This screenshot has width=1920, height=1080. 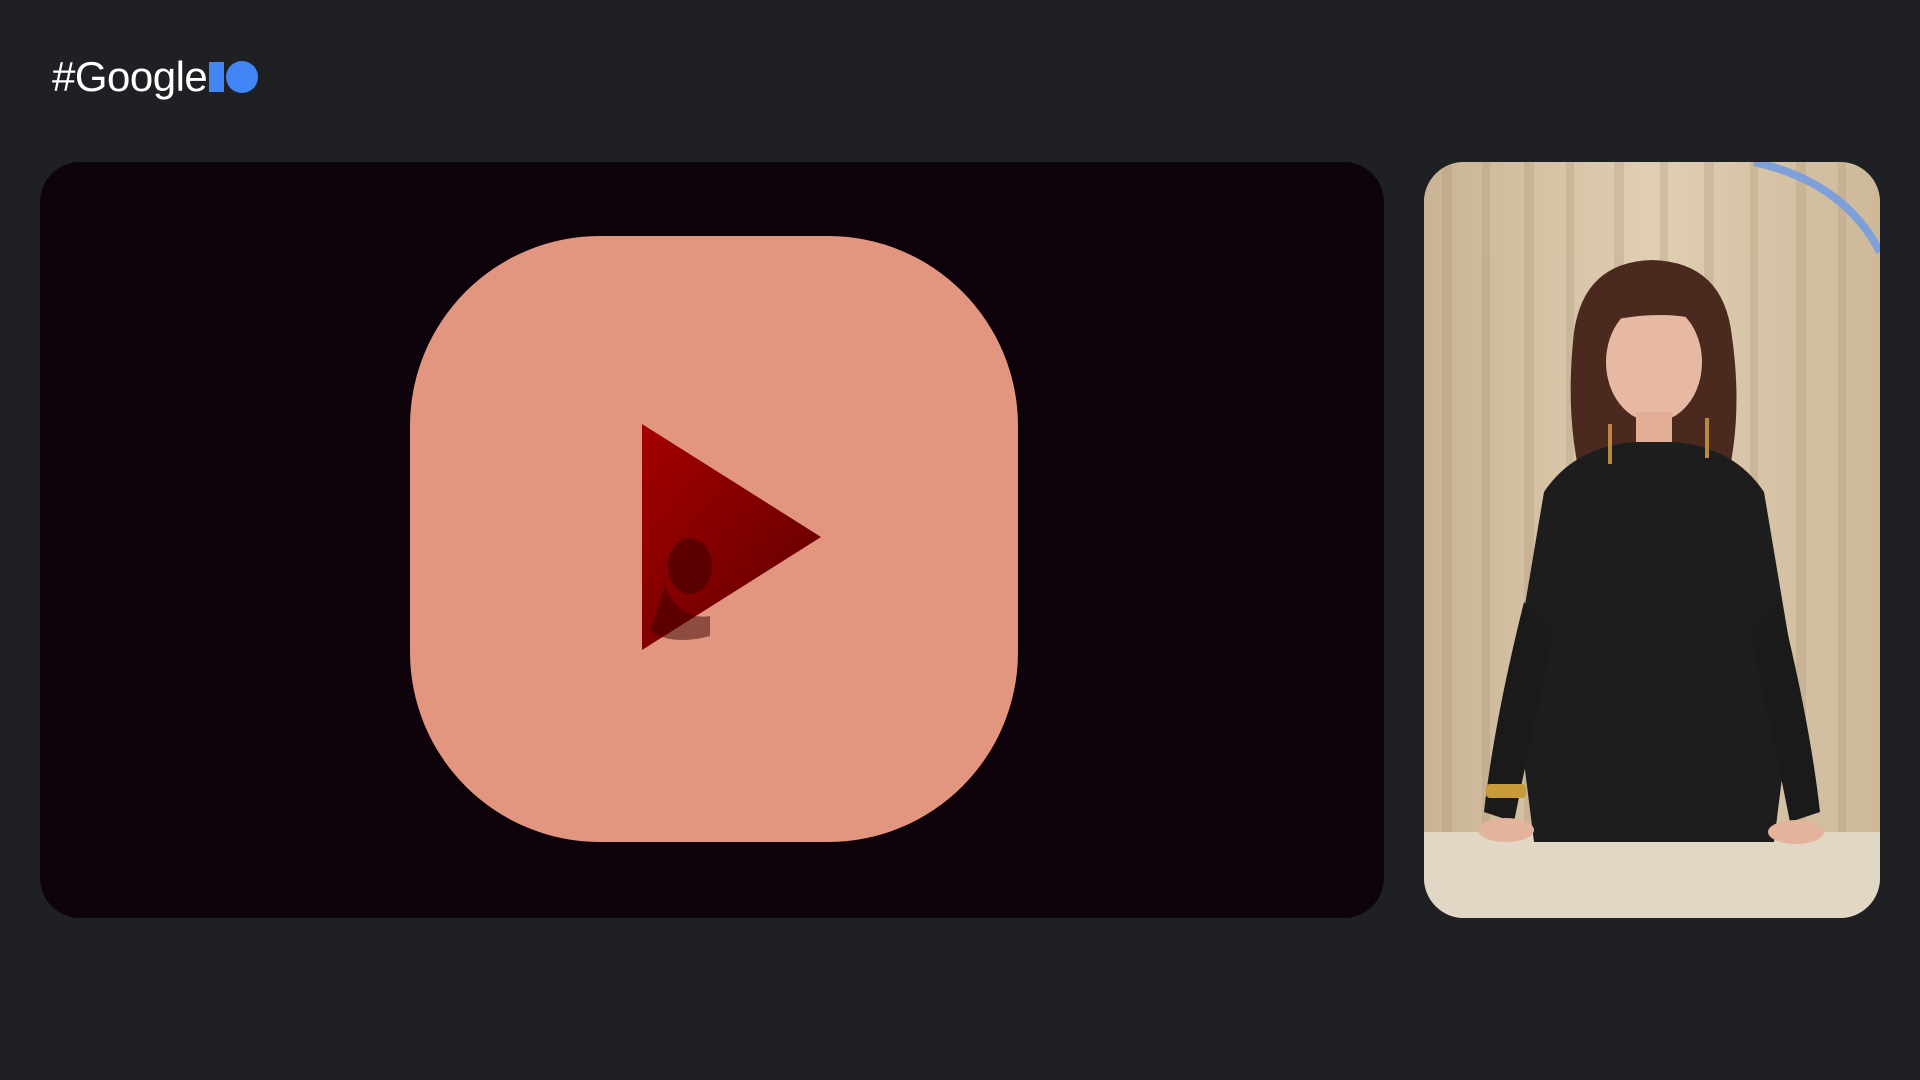 I want to click on google-io-logo: #Google, so click(x=155, y=77).